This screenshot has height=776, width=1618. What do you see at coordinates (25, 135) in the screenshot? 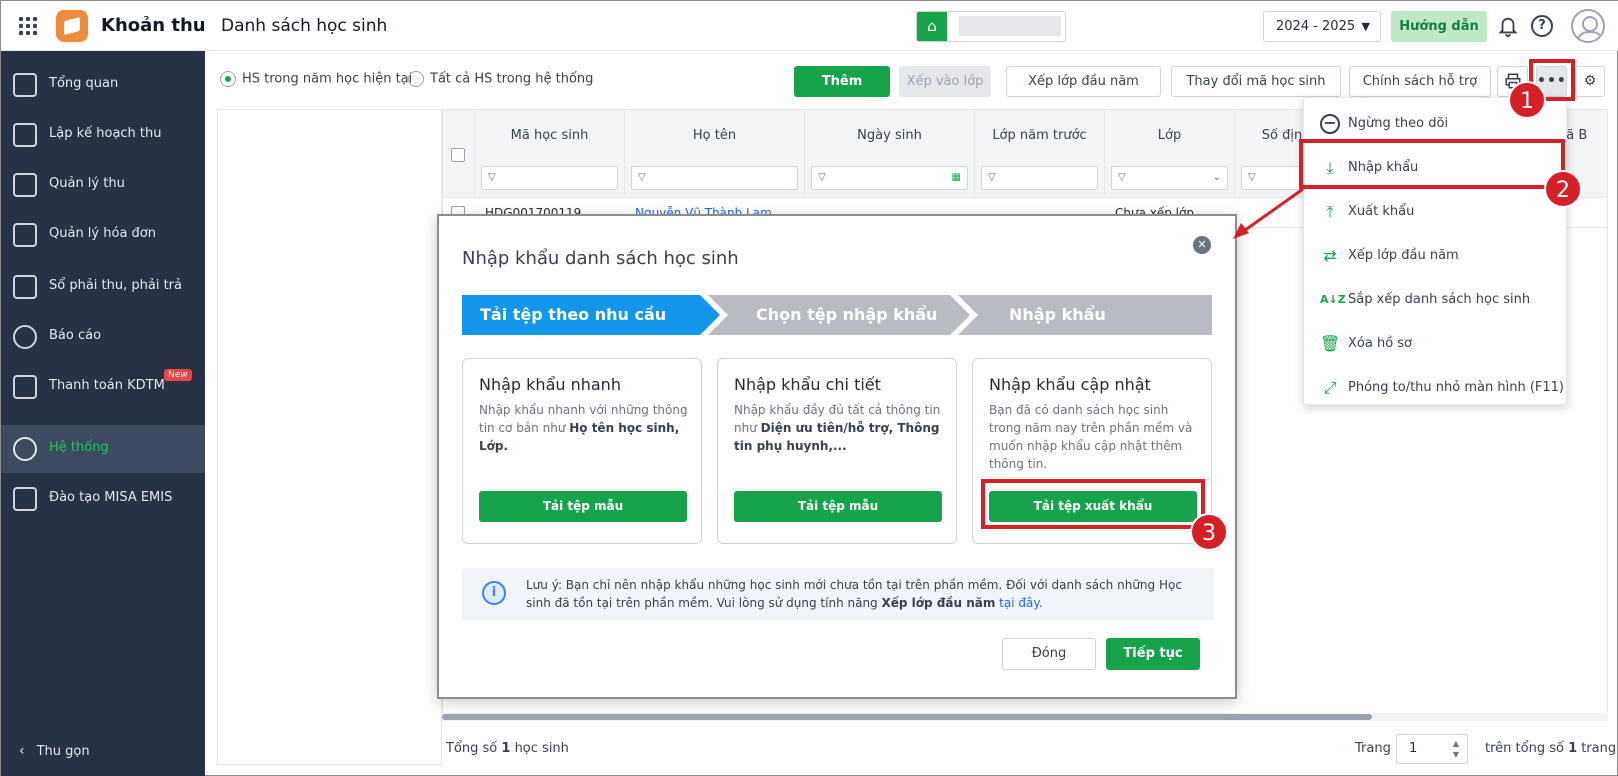
I see `calendar-money-icon` at bounding box center [25, 135].